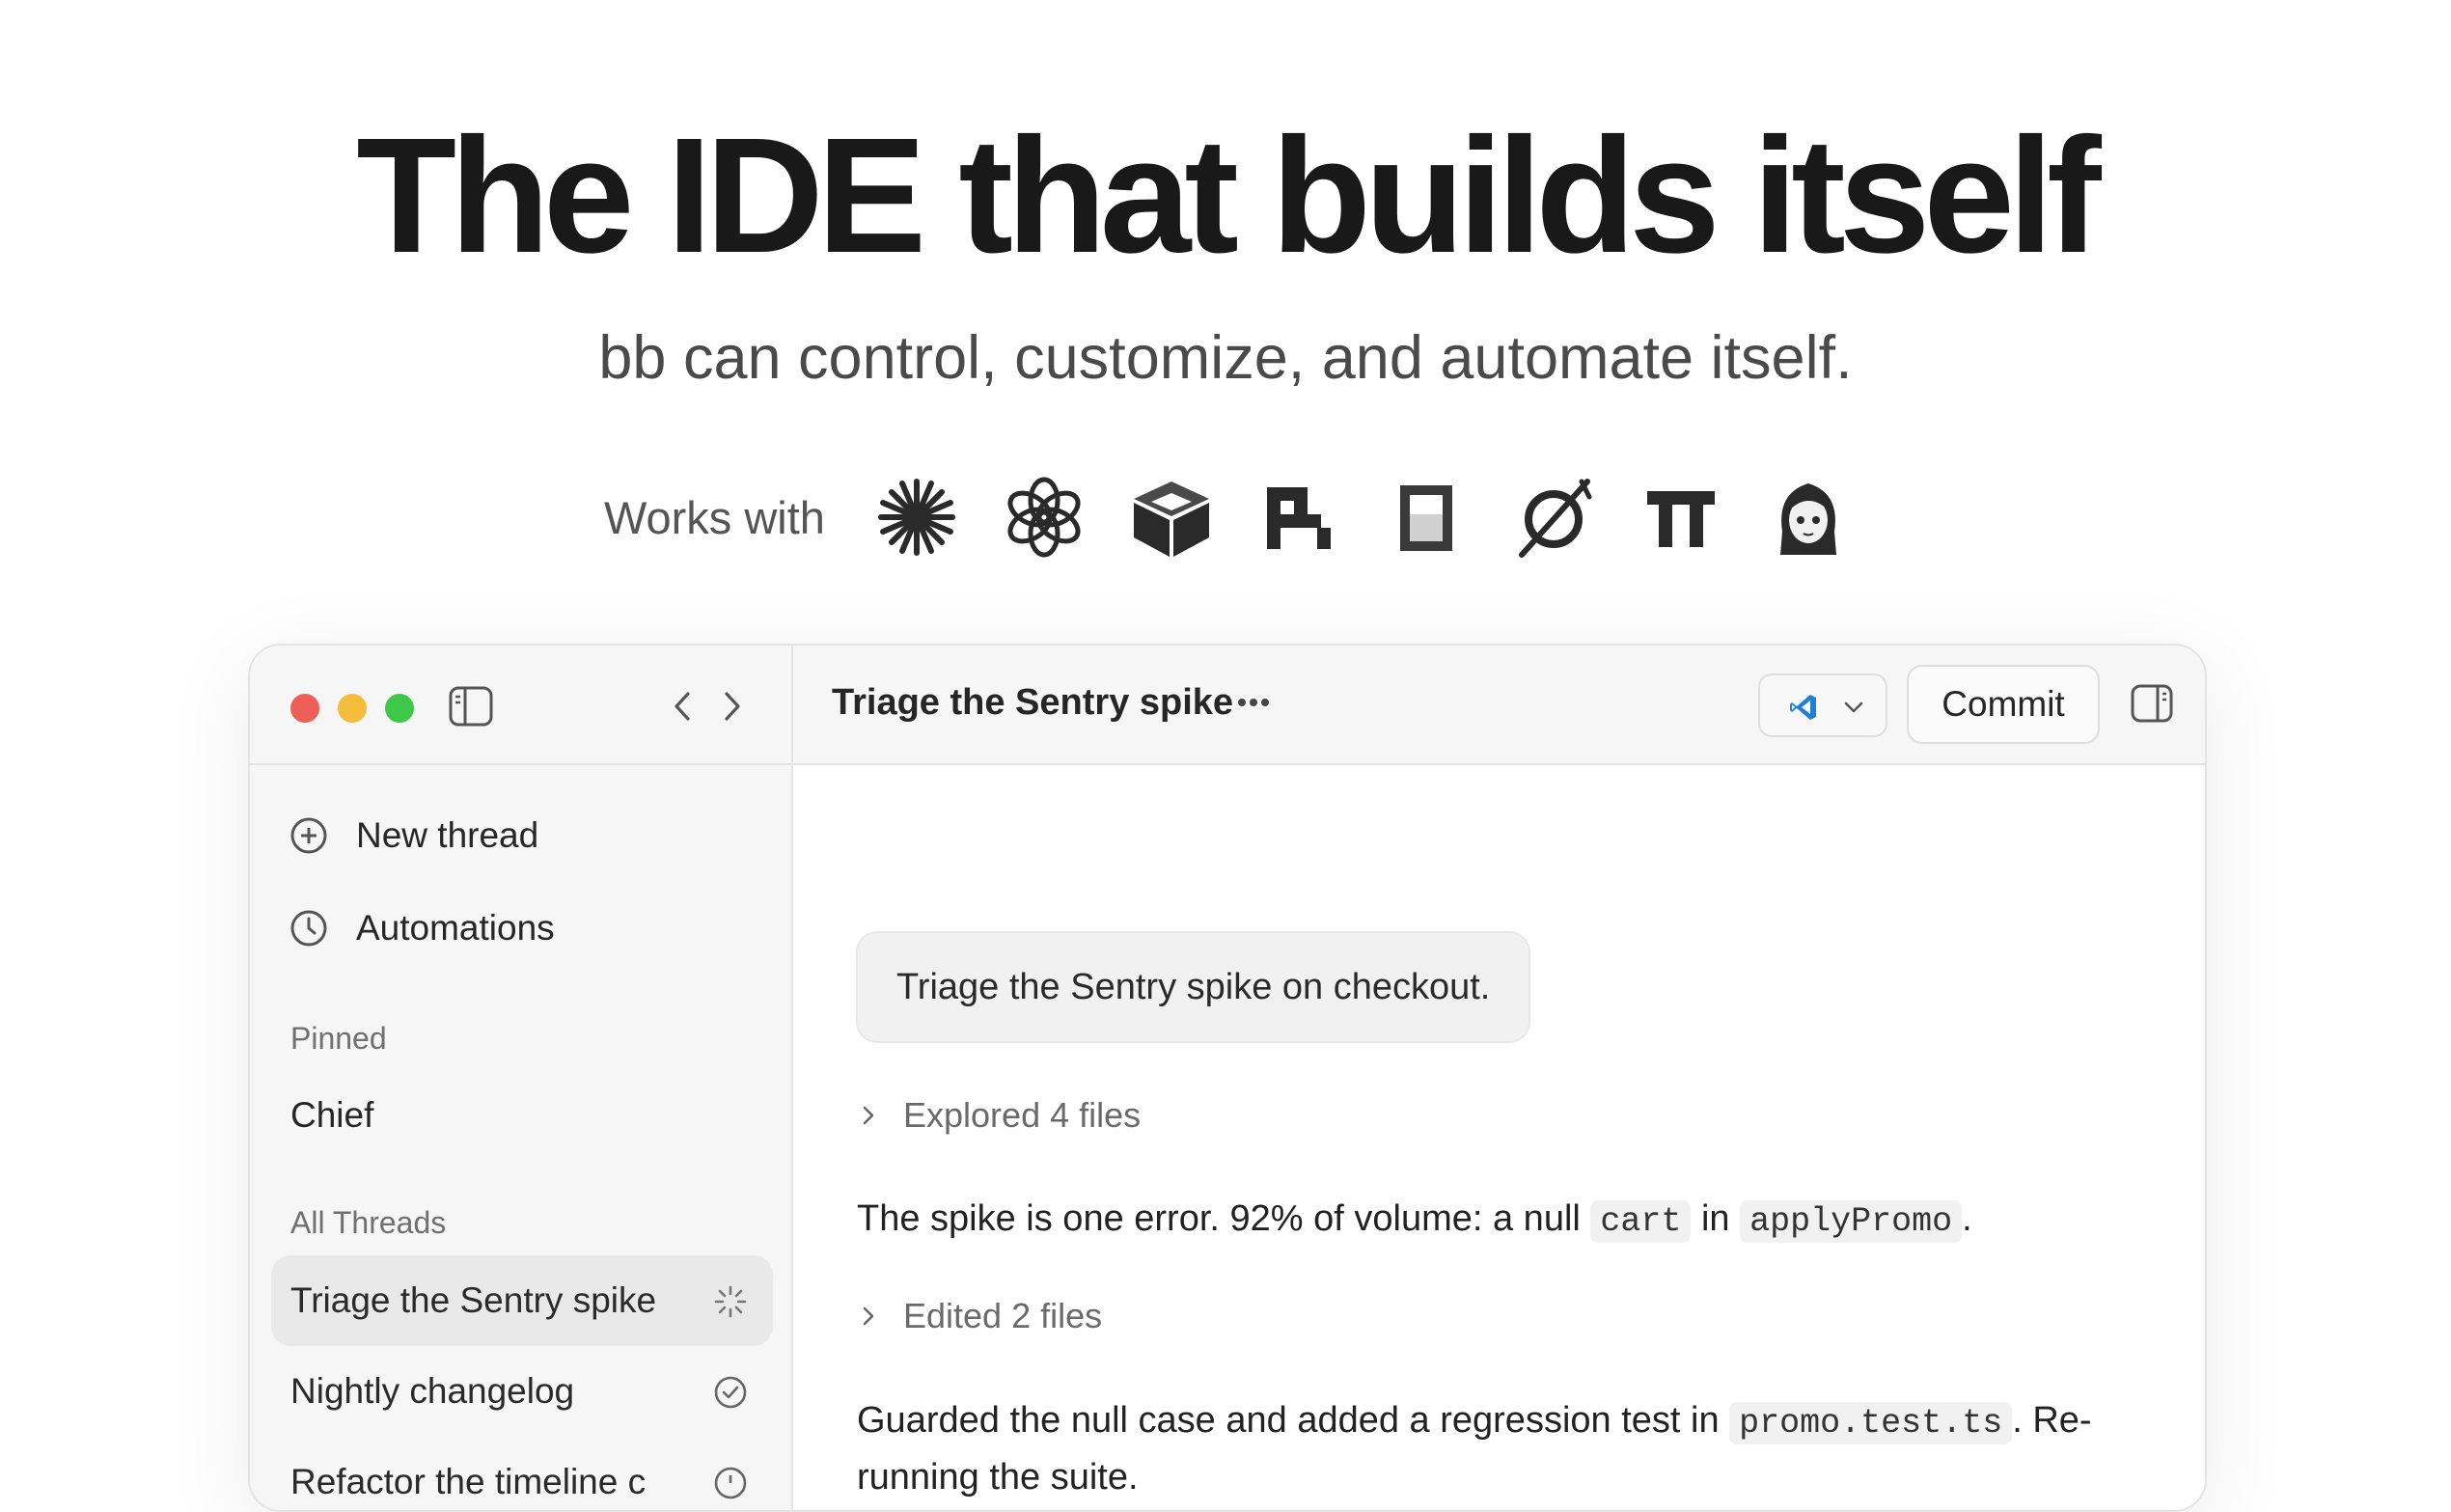 This screenshot has height=1512, width=2451. Describe the element at coordinates (468, 1481) in the screenshot. I see `thread-item-label: Refactor the timeline c` at that location.